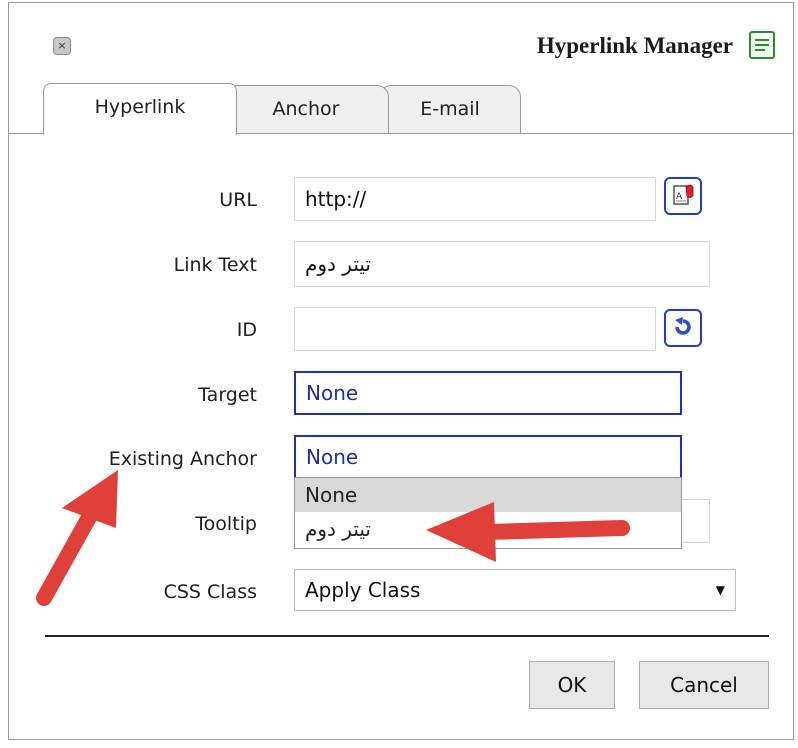  What do you see at coordinates (450, 109) in the screenshot?
I see `tab-email: E-mail` at bounding box center [450, 109].